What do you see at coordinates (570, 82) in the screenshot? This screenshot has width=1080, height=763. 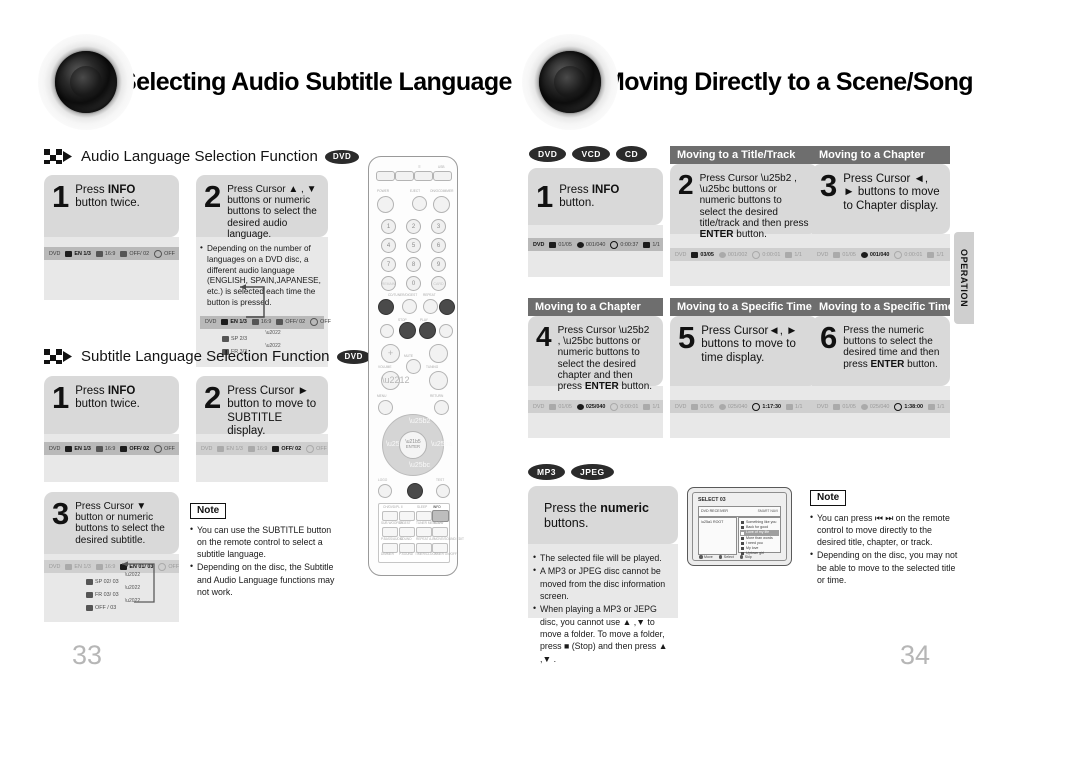 I see `speaker-logo-icon` at bounding box center [570, 82].